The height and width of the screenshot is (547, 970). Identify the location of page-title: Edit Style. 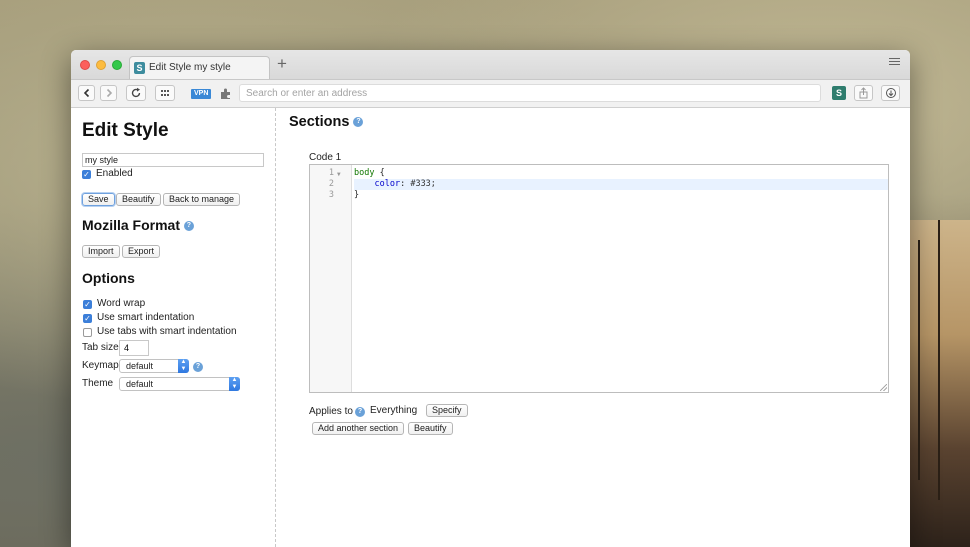
(125, 130).